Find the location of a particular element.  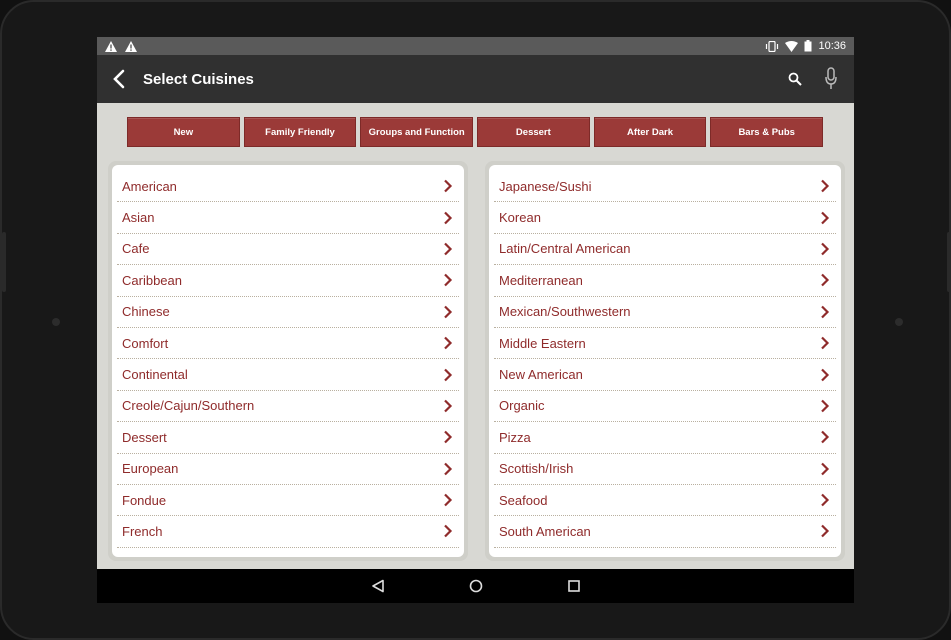

list-item: New American is located at coordinates (665, 375).